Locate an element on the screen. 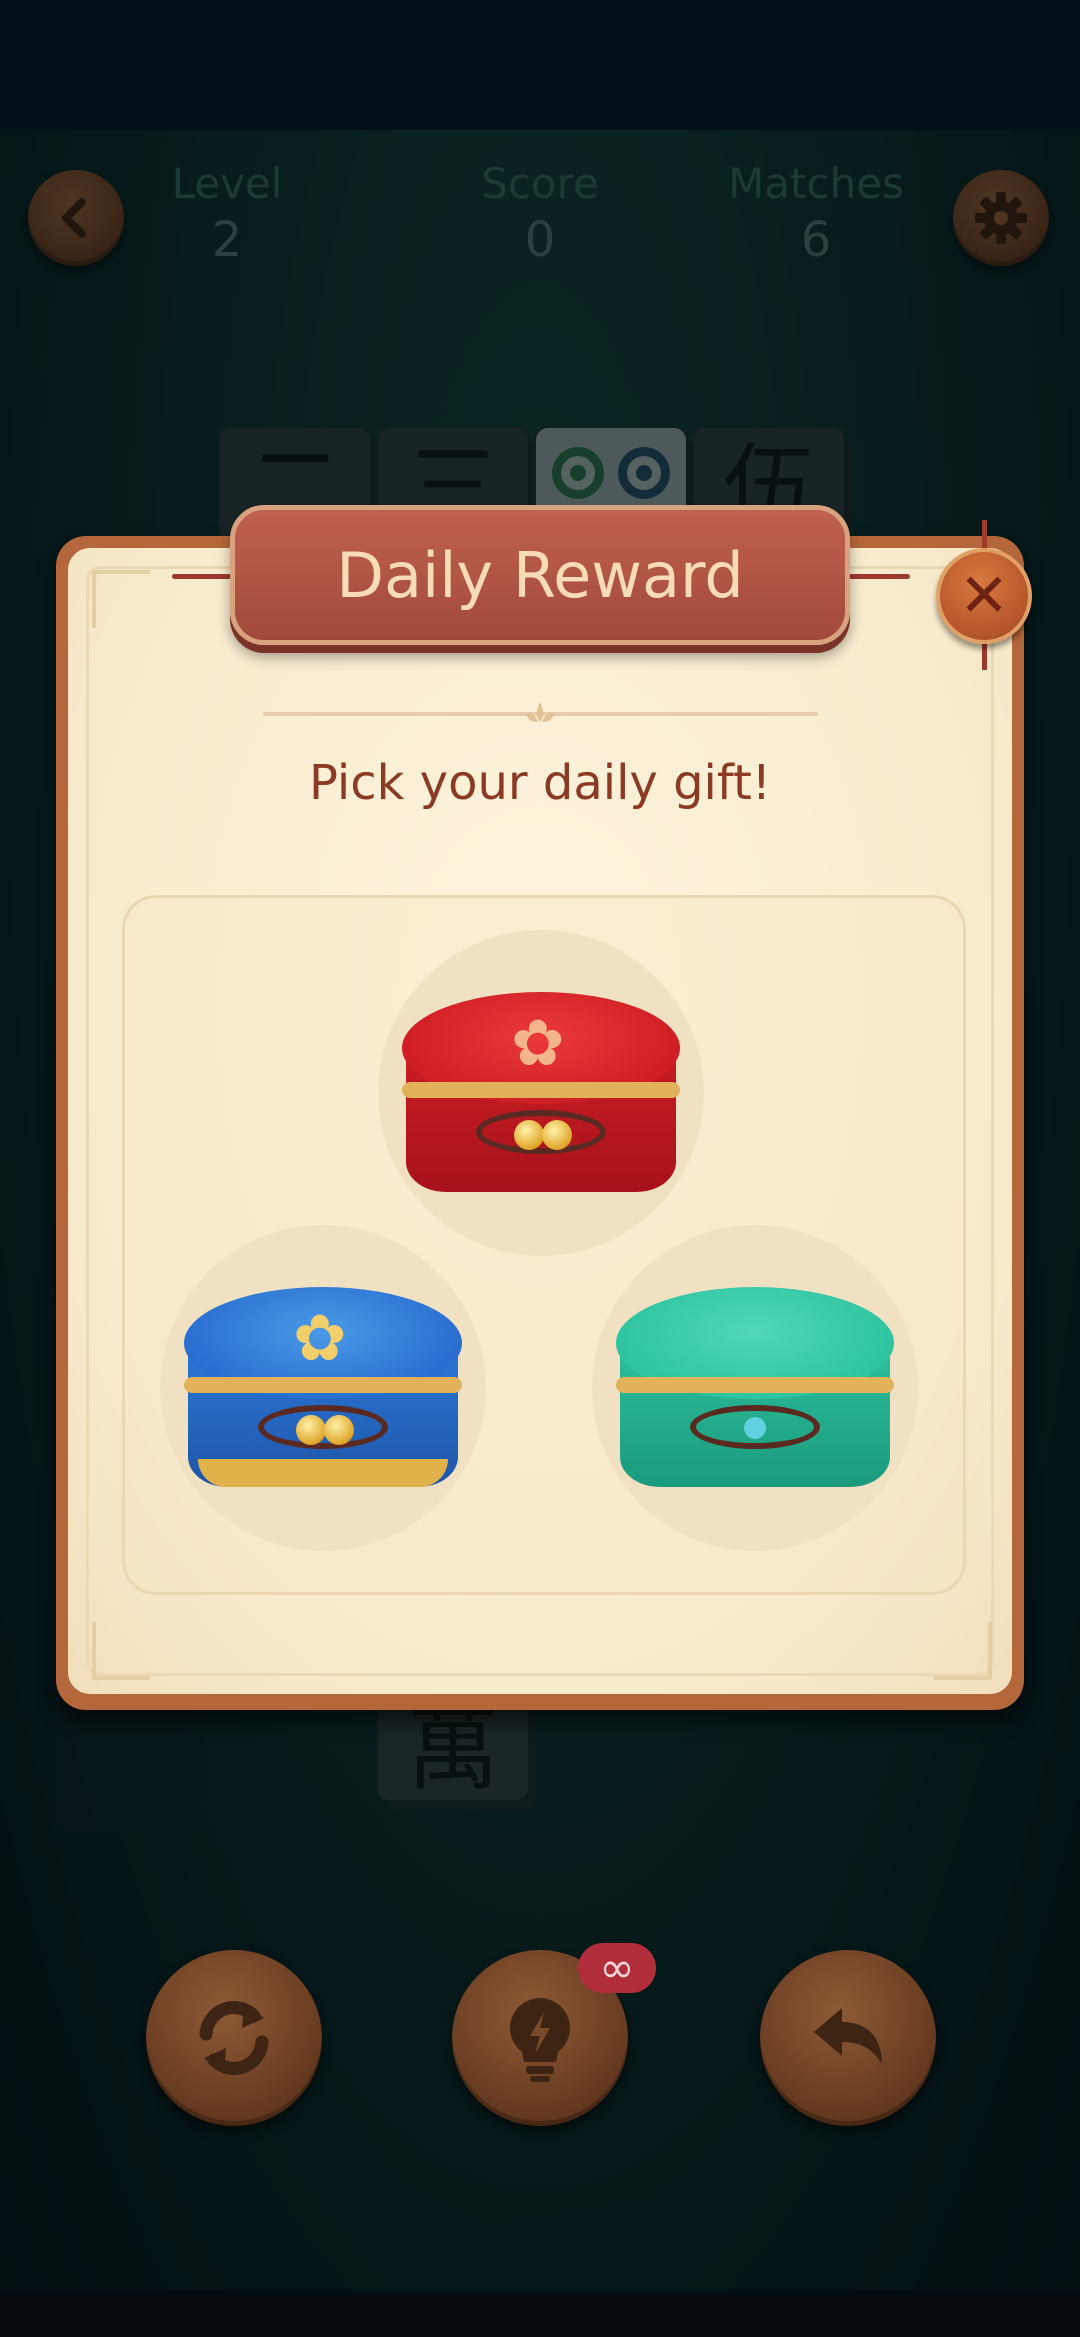 This screenshot has height=2337, width=1080. bead-icon is located at coordinates (755, 1428).